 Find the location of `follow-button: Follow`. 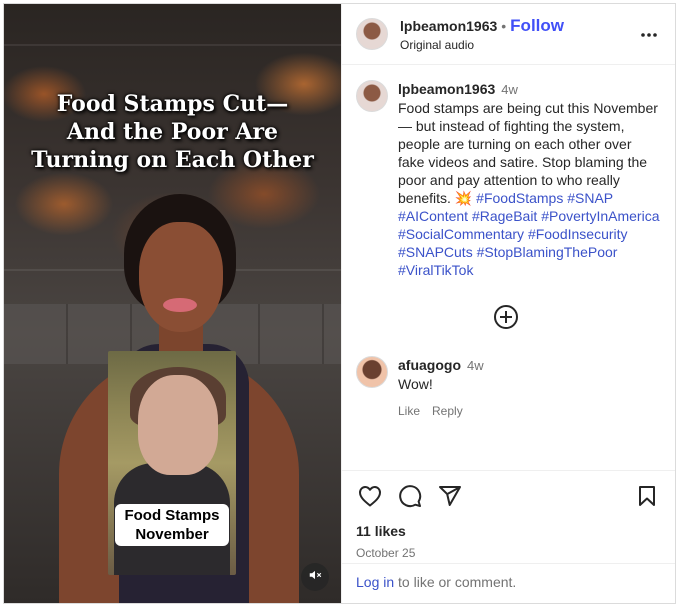

follow-button: Follow is located at coordinates (537, 26).